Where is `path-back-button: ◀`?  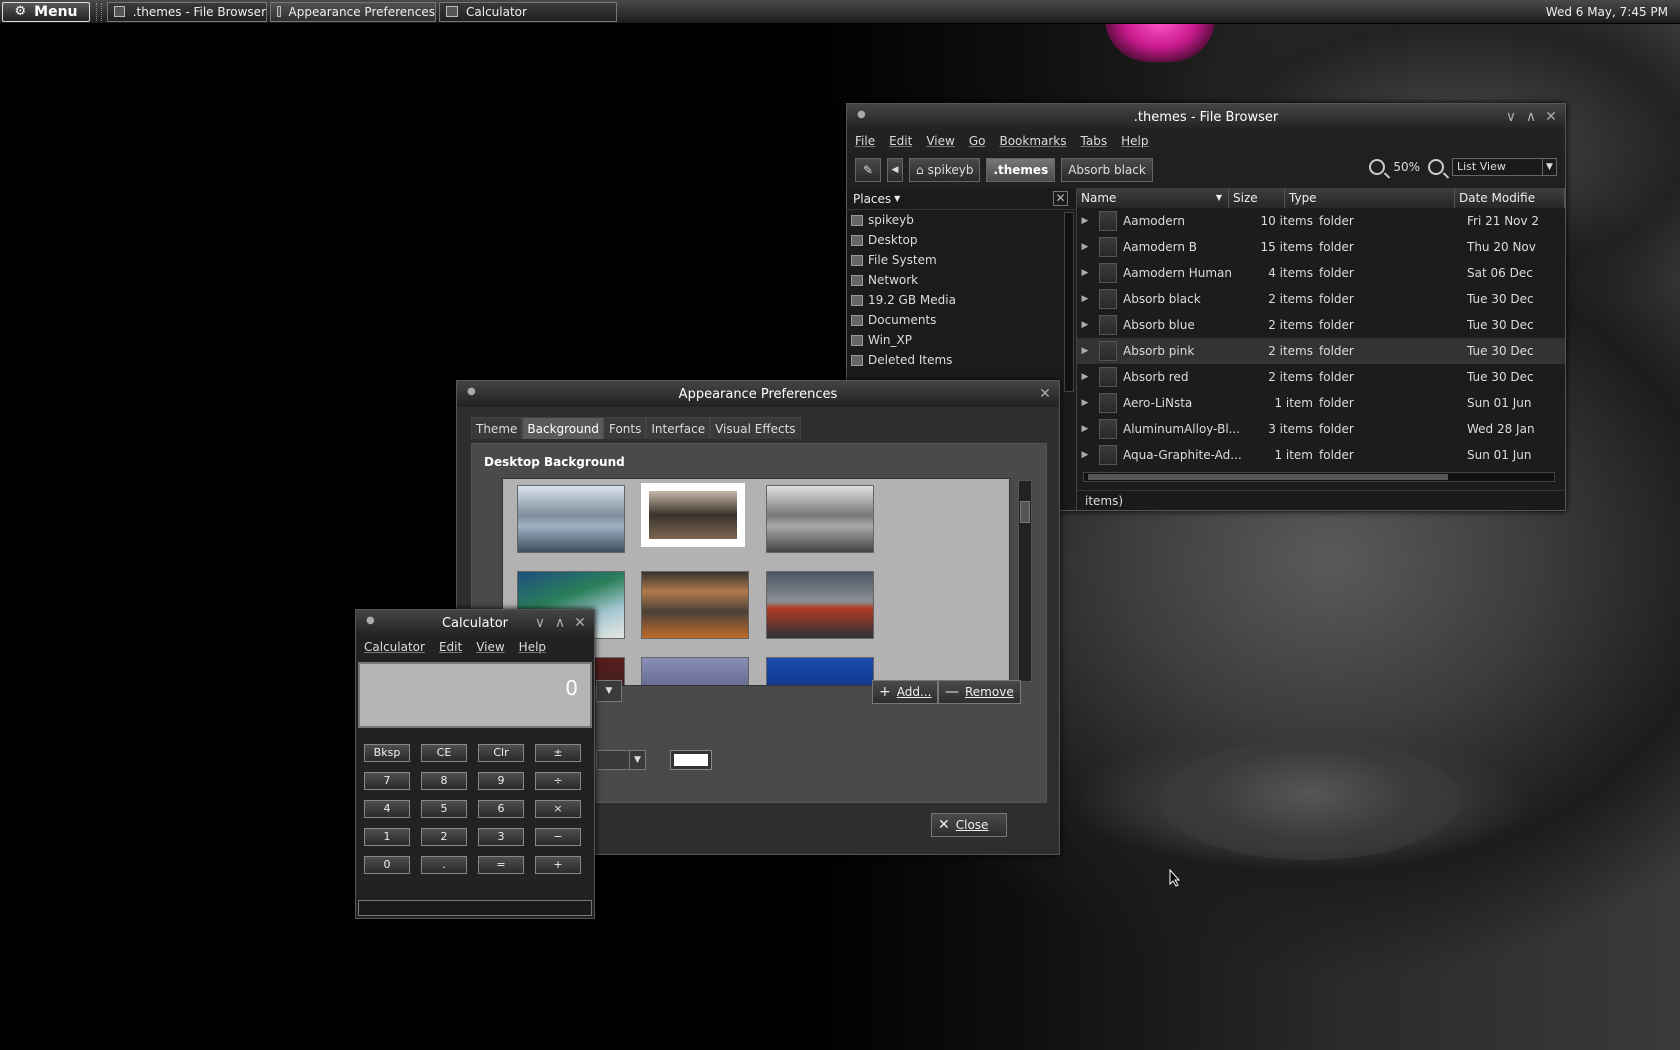
path-back-button: ◀ is located at coordinates (895, 170).